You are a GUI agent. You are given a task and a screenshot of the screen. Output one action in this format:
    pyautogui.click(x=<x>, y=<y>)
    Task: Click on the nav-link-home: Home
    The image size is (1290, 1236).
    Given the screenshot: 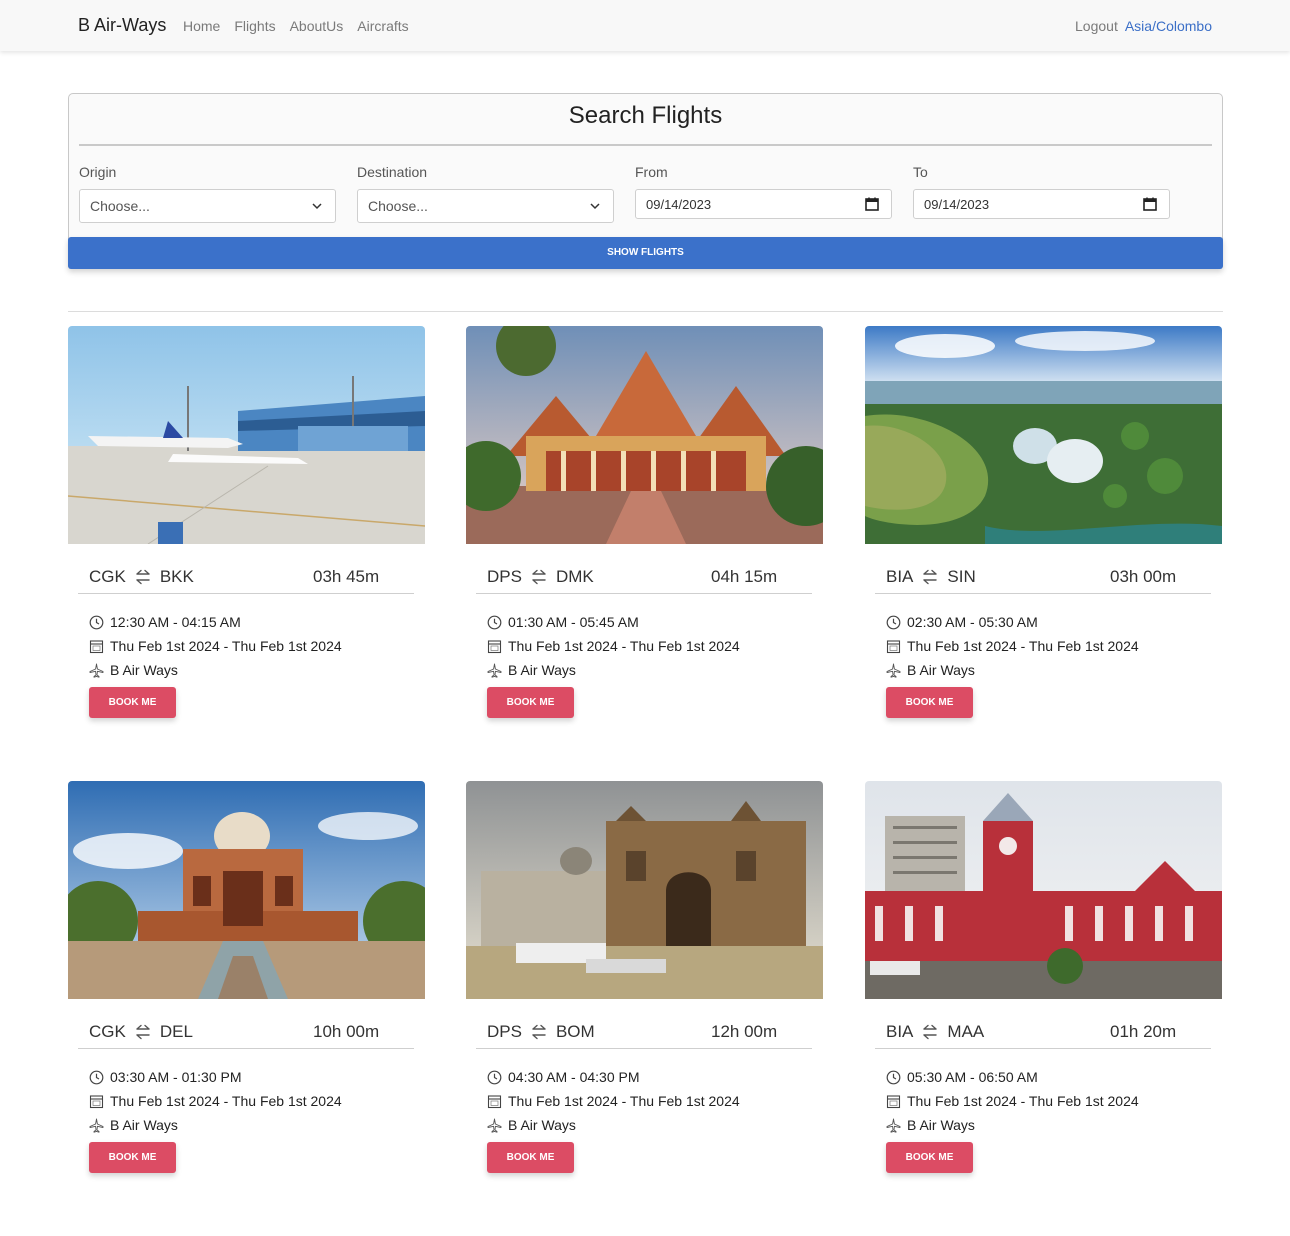 What is the action you would take?
    pyautogui.click(x=201, y=26)
    